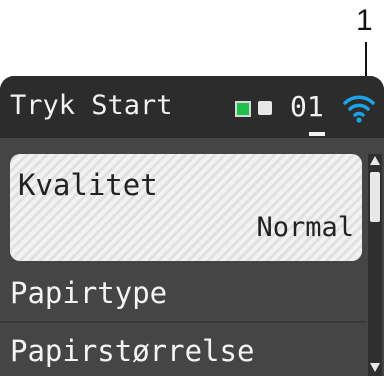  Describe the element at coordinates (375, 160) in the screenshot. I see `scroll-up-icon` at that location.